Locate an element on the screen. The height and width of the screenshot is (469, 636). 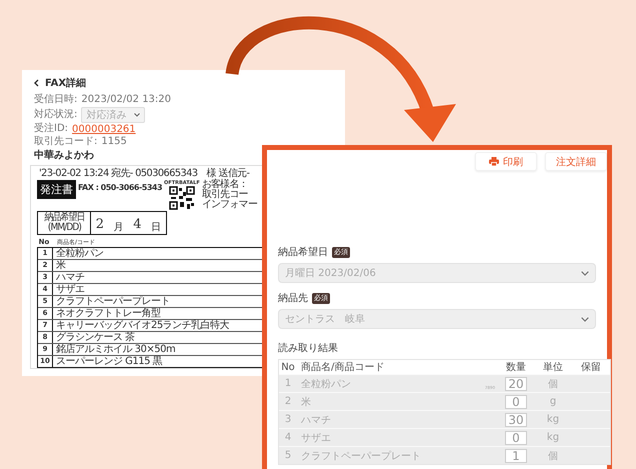
table-cell-text: g is located at coordinates (553, 401).